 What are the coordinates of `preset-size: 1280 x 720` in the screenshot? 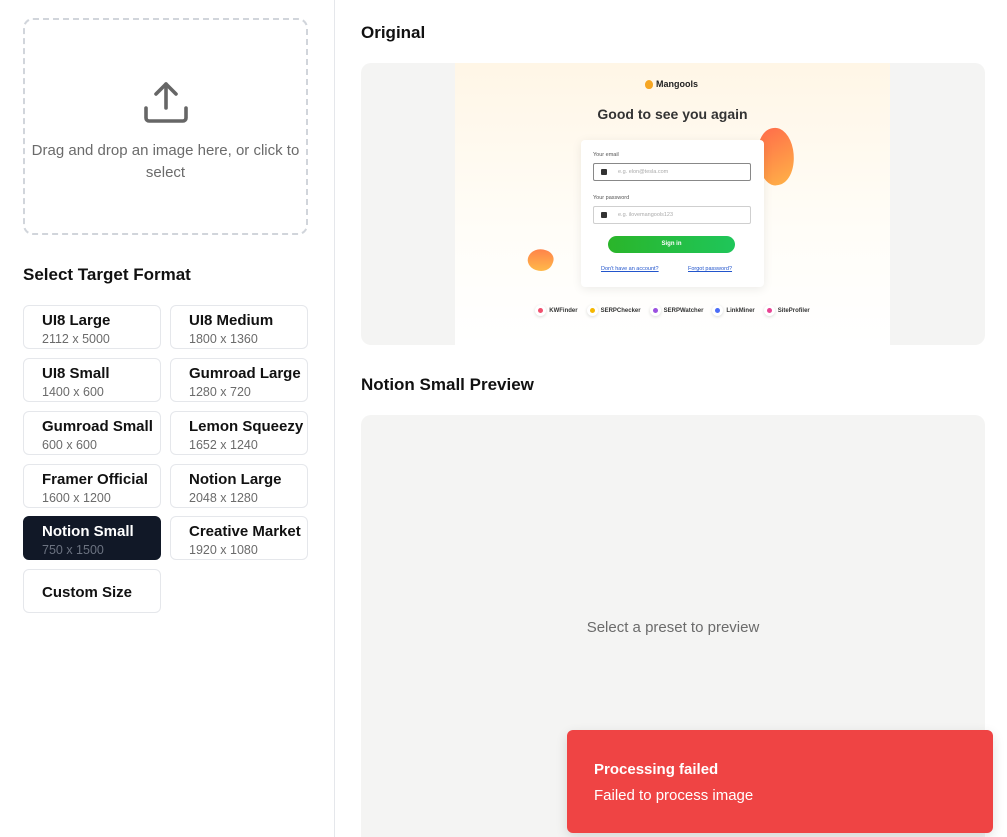 It's located at (220, 392).